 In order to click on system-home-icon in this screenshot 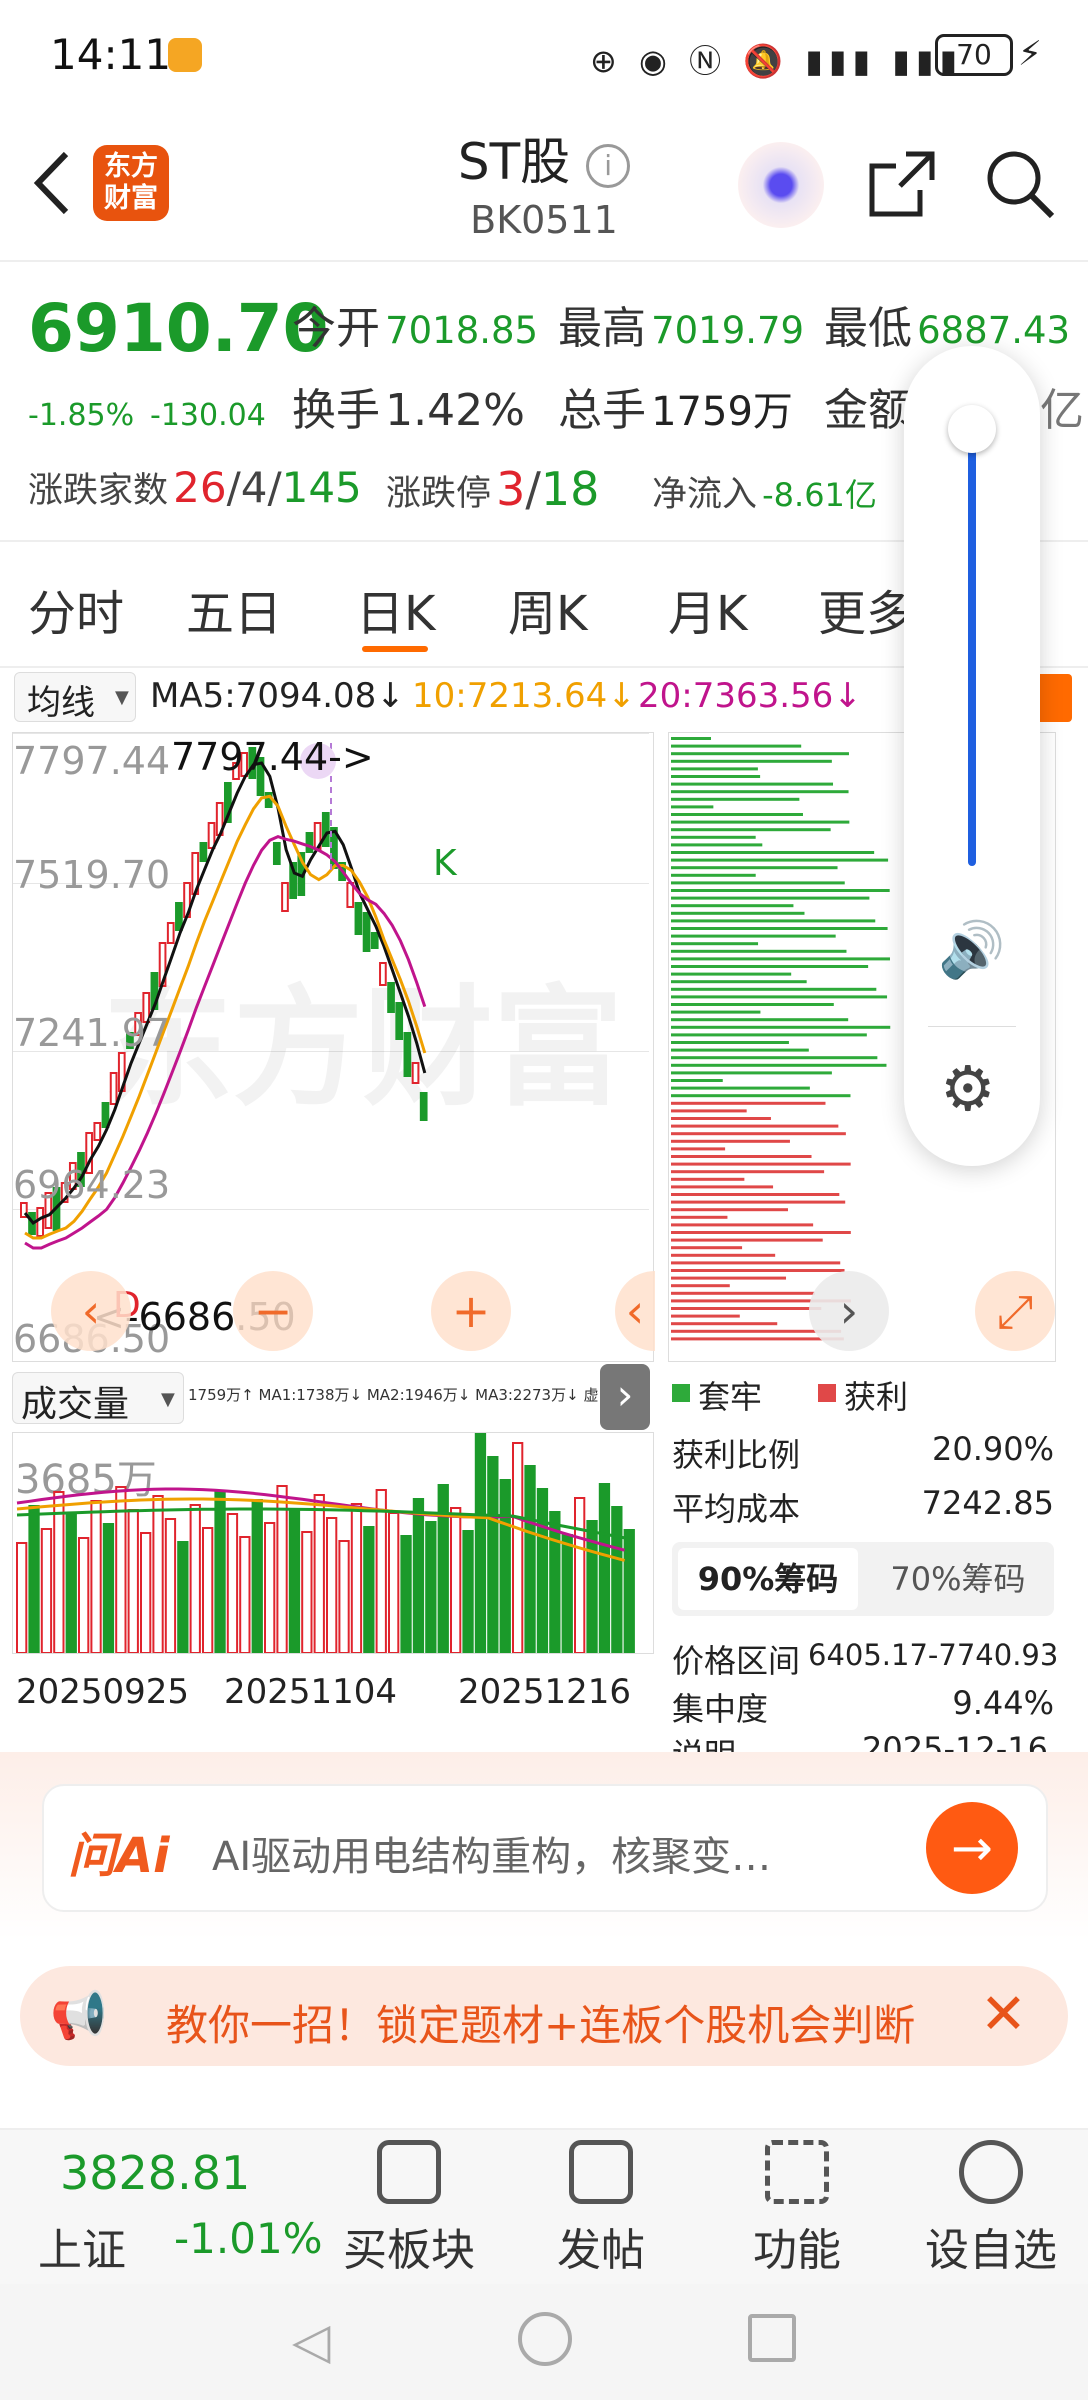, I will do `click(545, 2339)`.